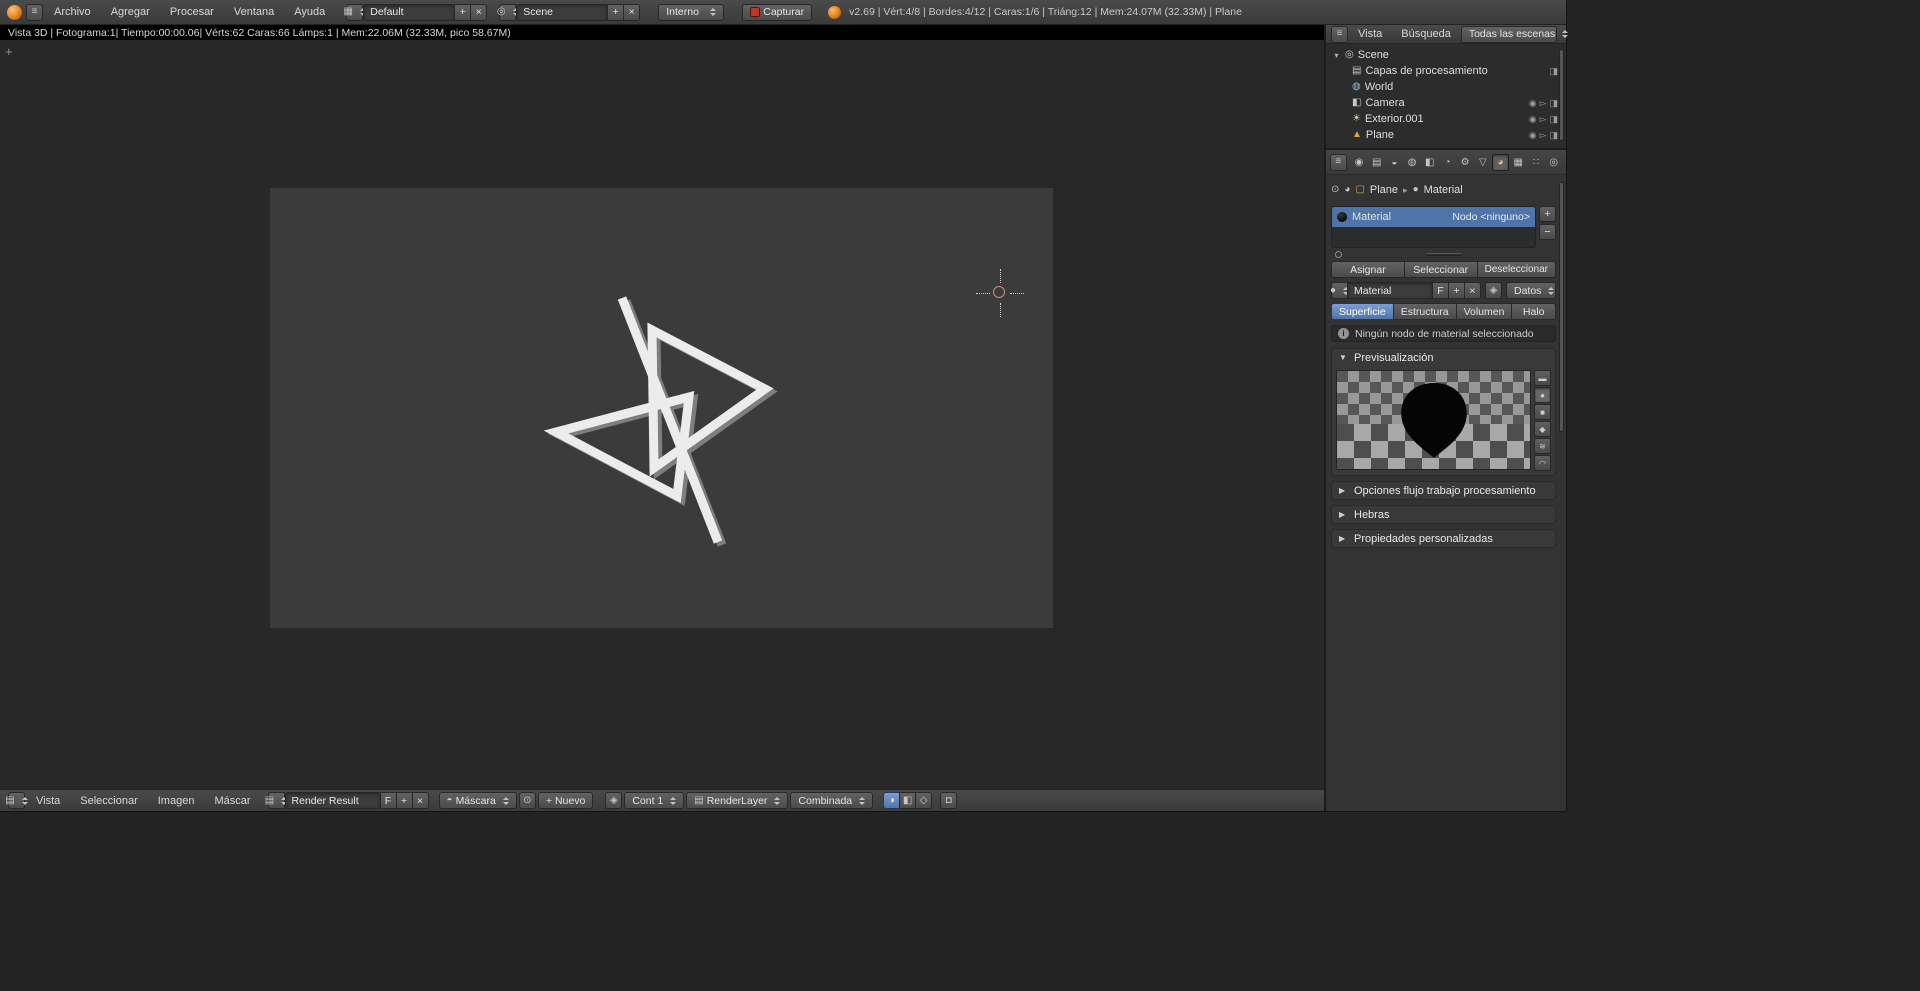  Describe the element at coordinates (1433, 217) in the screenshot. I see `material-slot-row: Material Nodo <ninguno>` at that location.